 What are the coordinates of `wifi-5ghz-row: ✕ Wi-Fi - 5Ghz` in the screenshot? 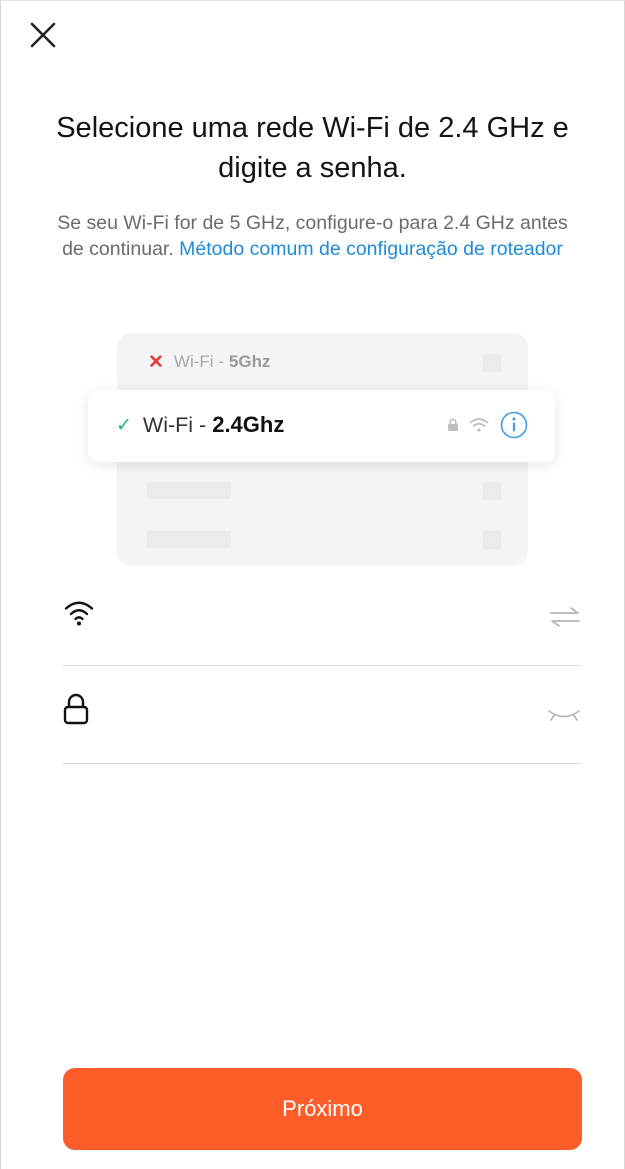 It's located at (209, 362).